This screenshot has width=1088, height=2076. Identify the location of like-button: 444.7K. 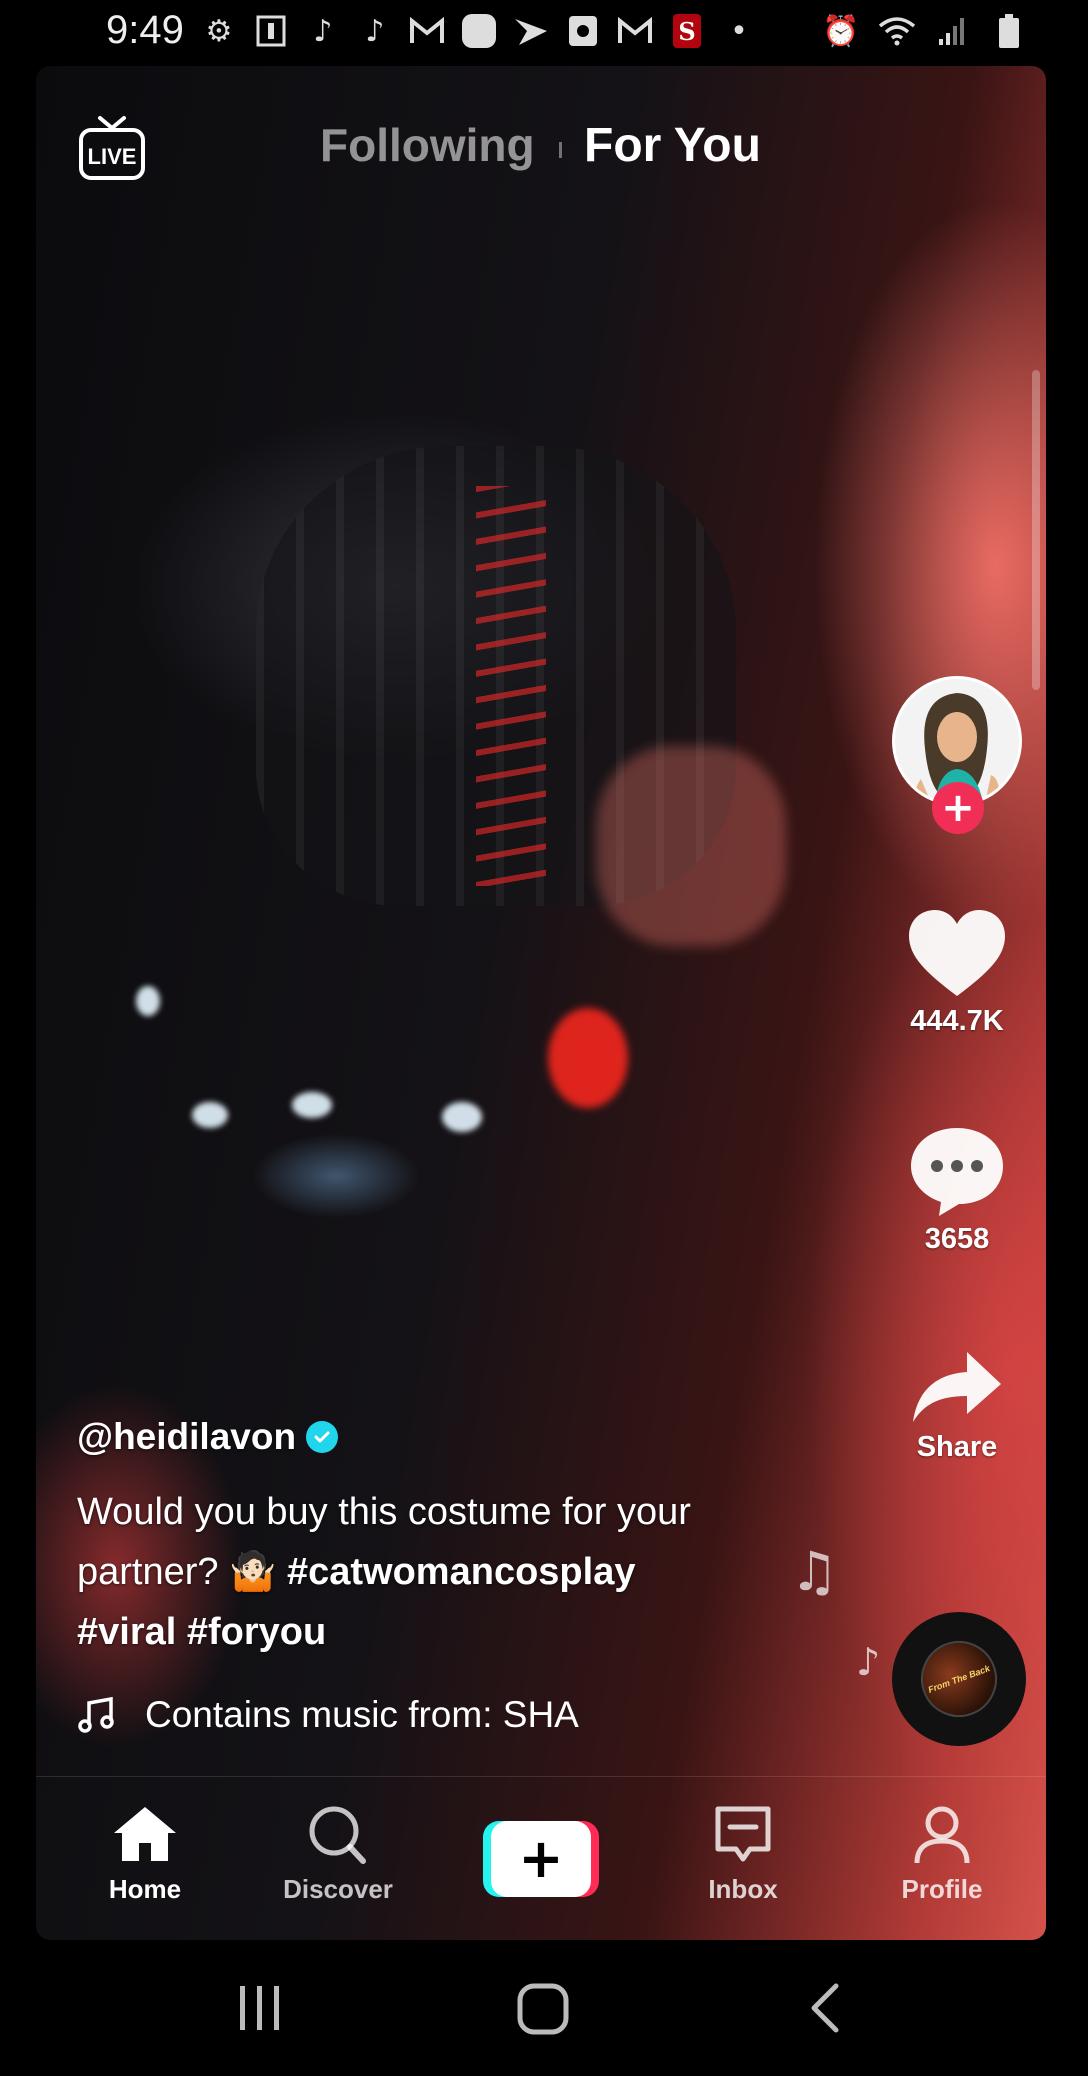
(957, 972).